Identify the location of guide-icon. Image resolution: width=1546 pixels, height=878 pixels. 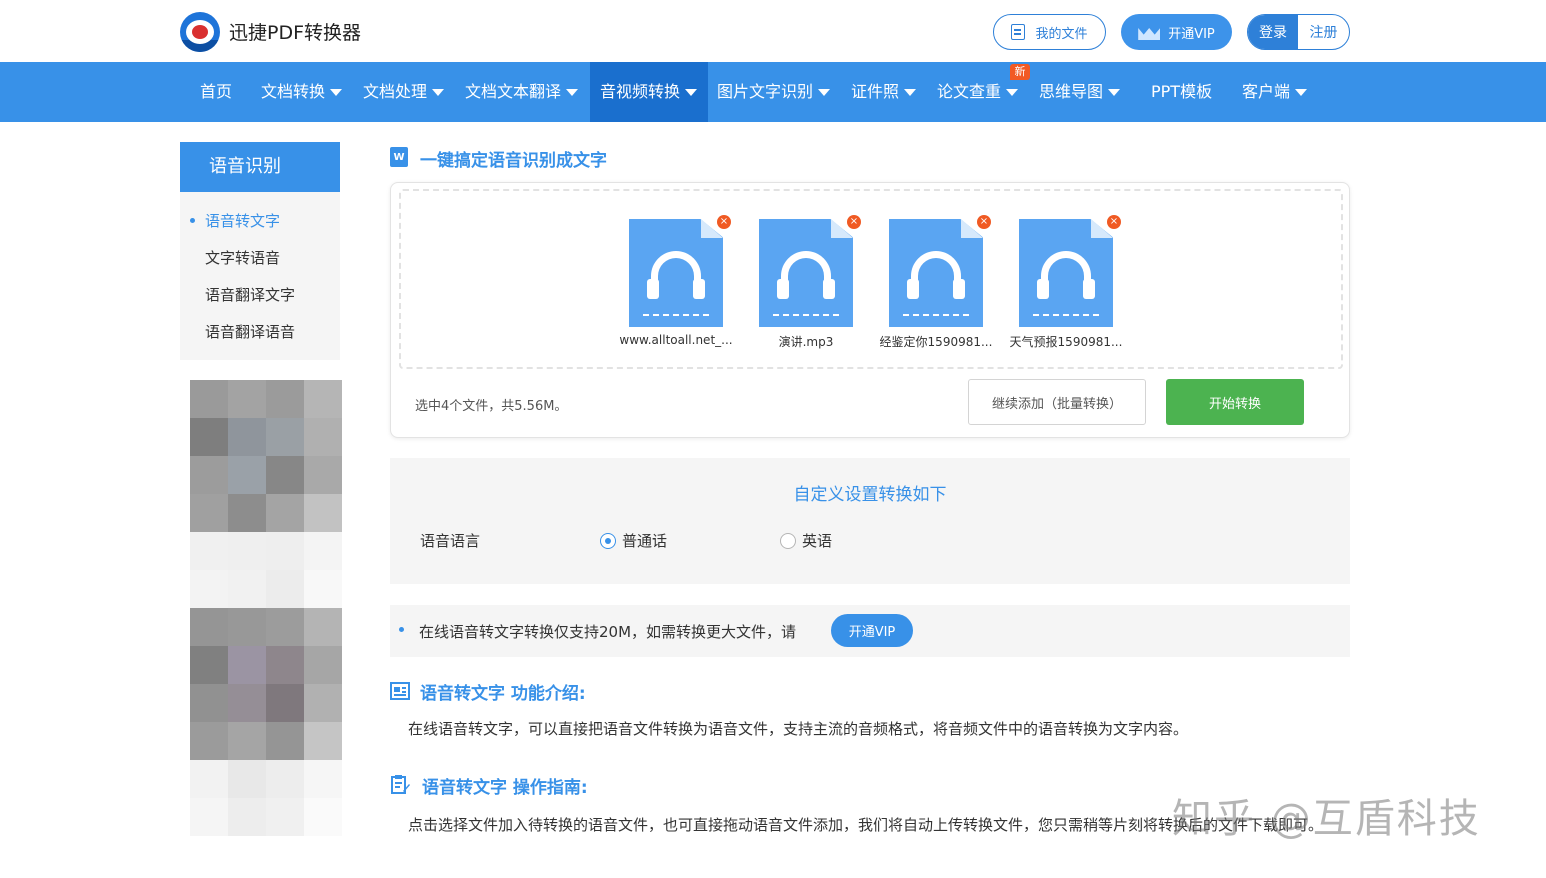
(400, 784).